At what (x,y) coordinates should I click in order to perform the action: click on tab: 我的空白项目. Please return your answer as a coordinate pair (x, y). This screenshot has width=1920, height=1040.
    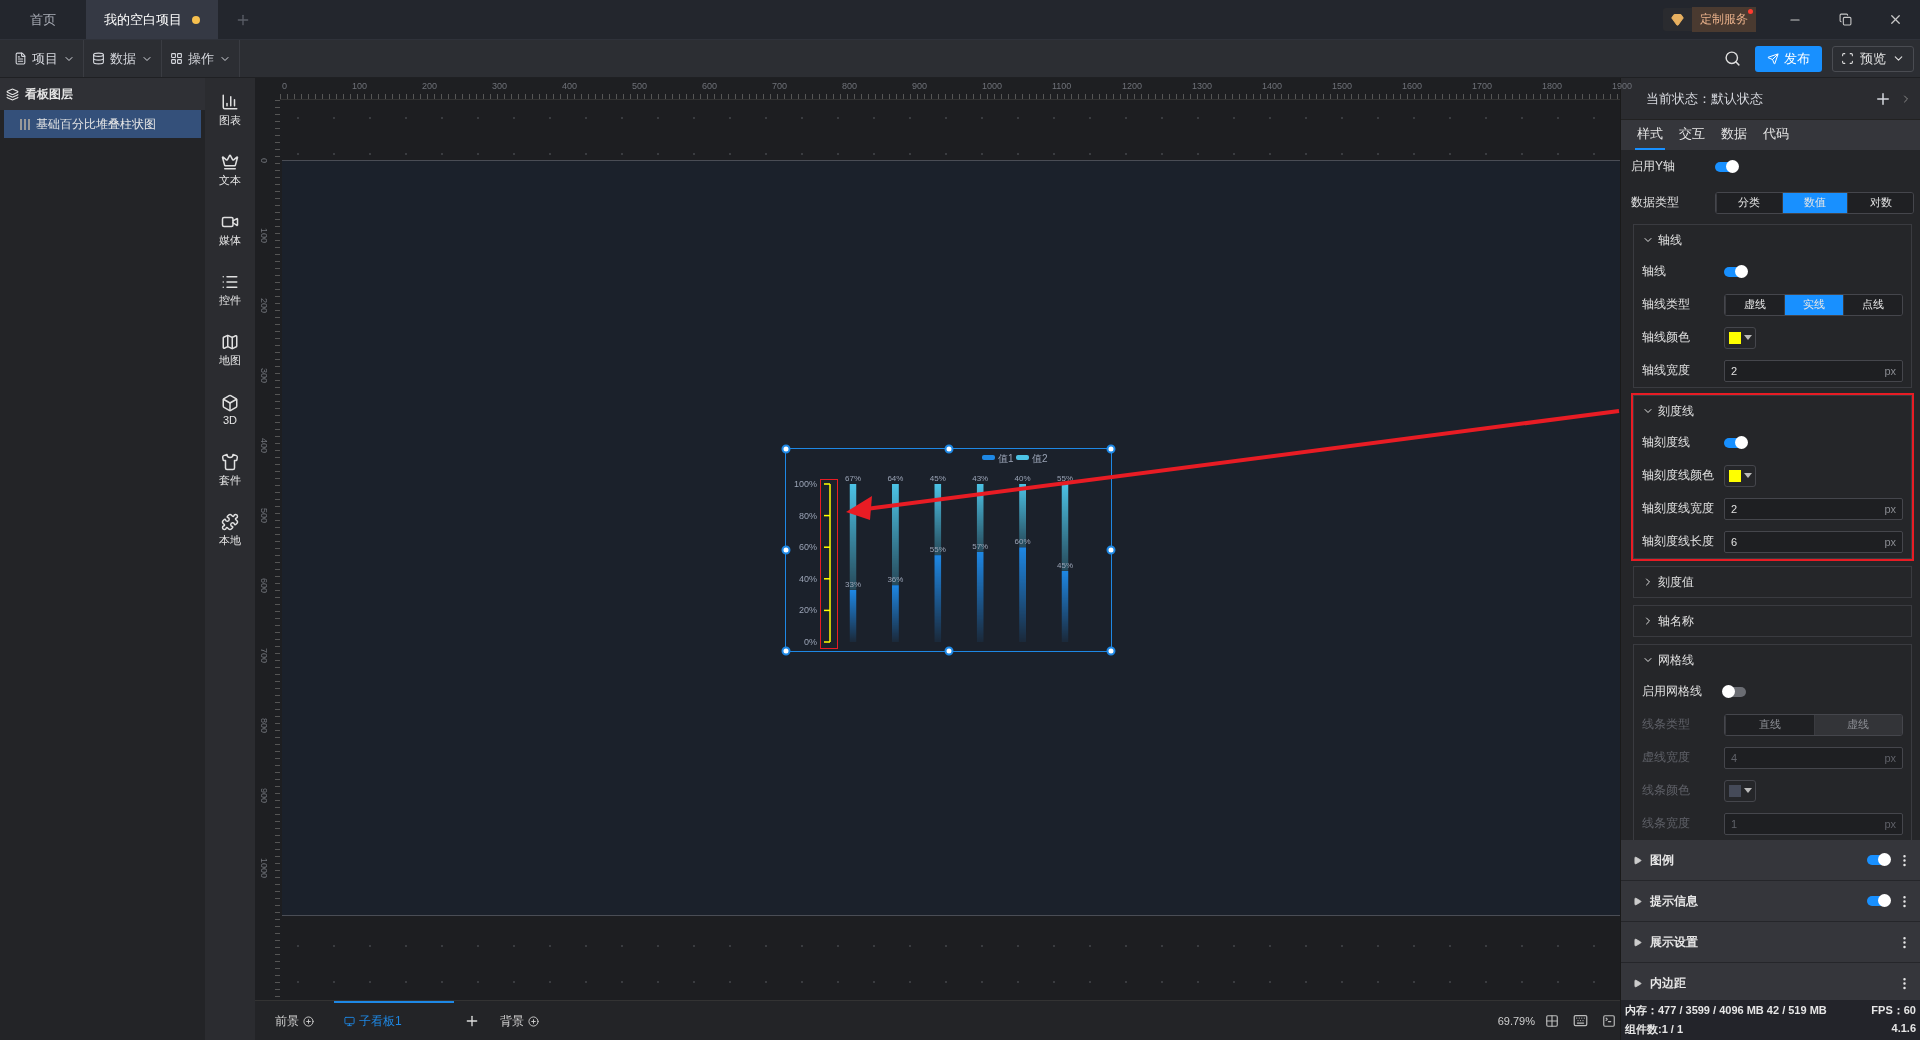
    Looking at the image, I should click on (152, 19).